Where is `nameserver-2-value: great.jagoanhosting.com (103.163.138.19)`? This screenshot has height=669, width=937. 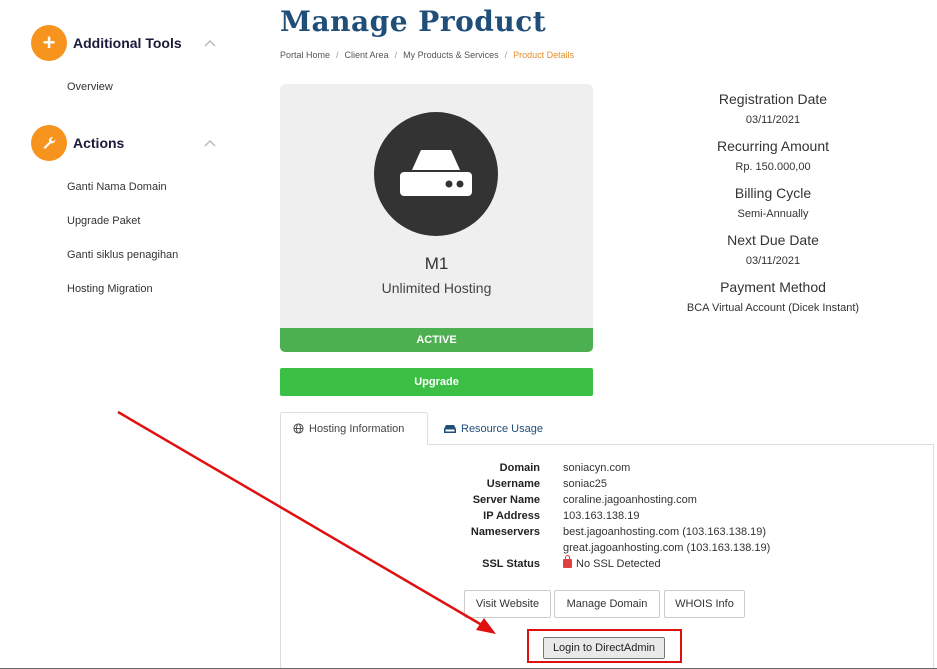
nameserver-2-value: great.jagoanhosting.com (103.163.138.19) is located at coordinates (667, 548).